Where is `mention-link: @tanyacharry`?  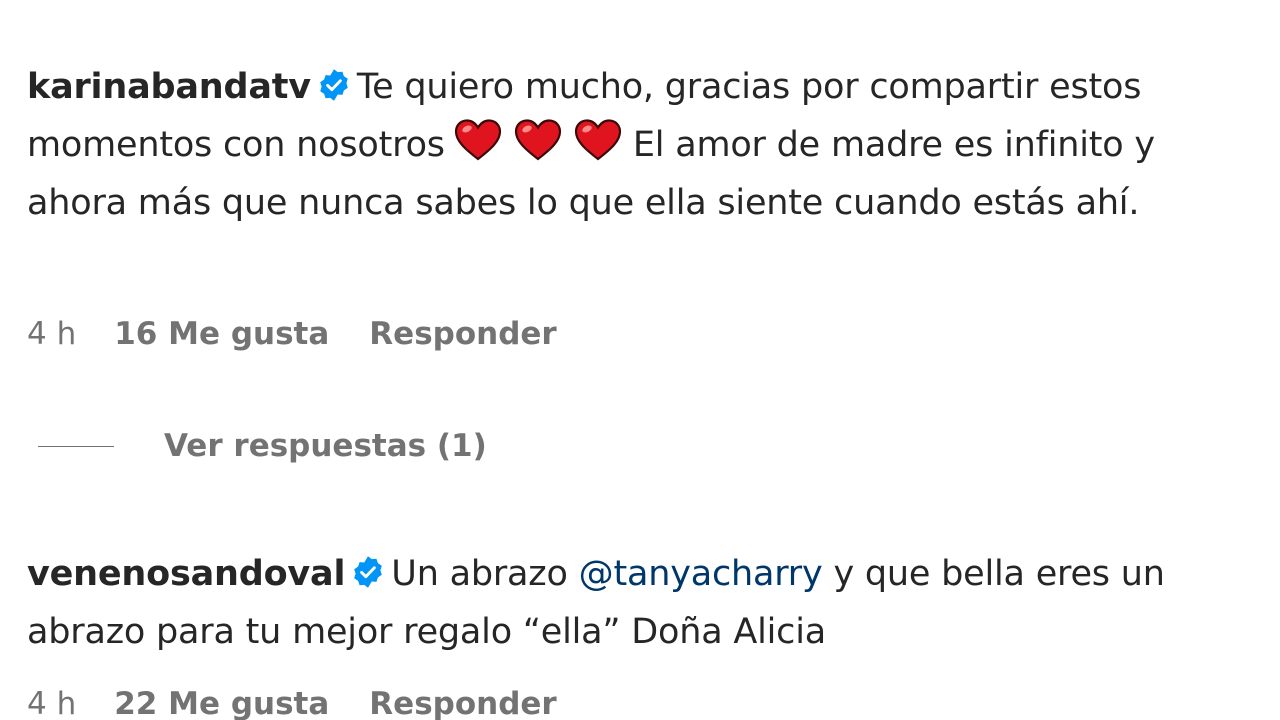 mention-link: @tanyacharry is located at coordinates (701, 574).